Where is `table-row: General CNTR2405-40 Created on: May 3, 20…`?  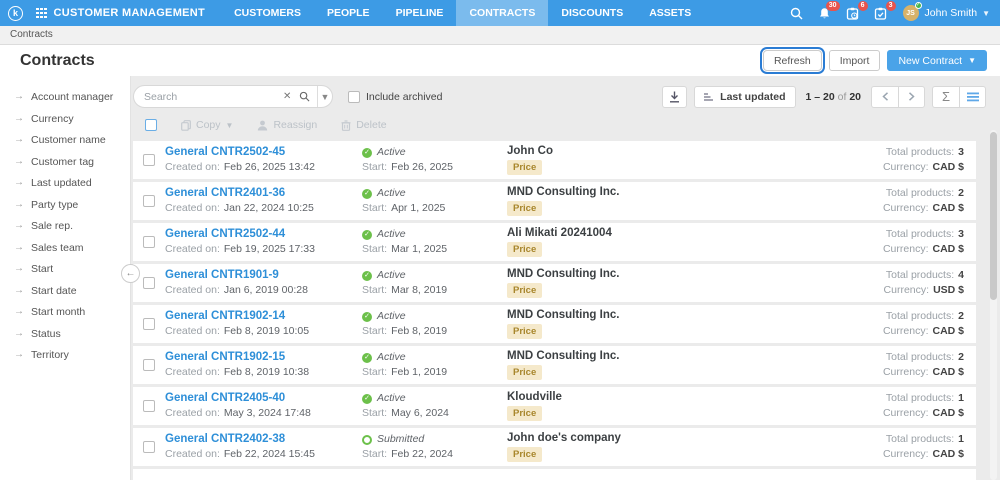 table-row: General CNTR2405-40 Created on: May 3, 20… is located at coordinates (554, 406).